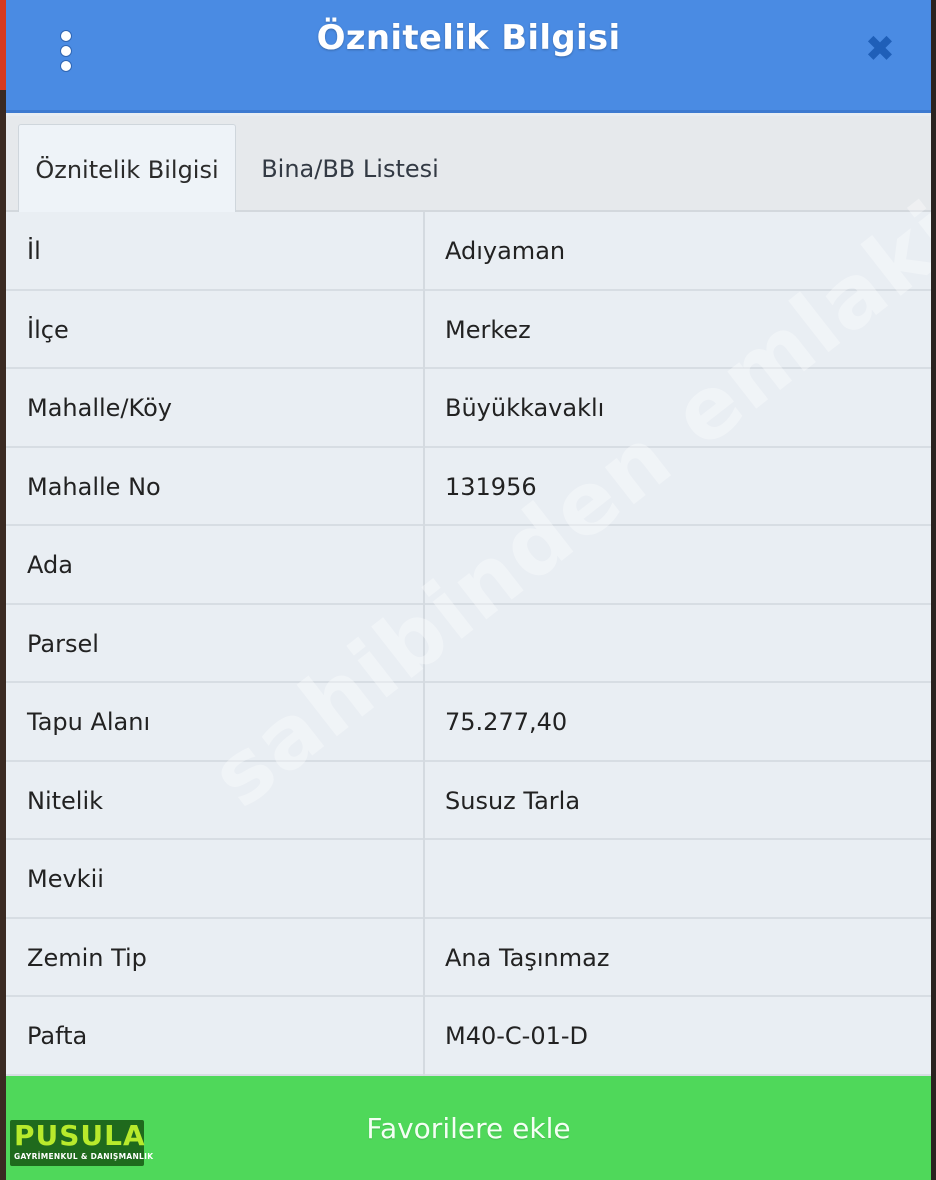  Describe the element at coordinates (517, 1036) in the screenshot. I see `row-value: M40-C-01-D` at that location.